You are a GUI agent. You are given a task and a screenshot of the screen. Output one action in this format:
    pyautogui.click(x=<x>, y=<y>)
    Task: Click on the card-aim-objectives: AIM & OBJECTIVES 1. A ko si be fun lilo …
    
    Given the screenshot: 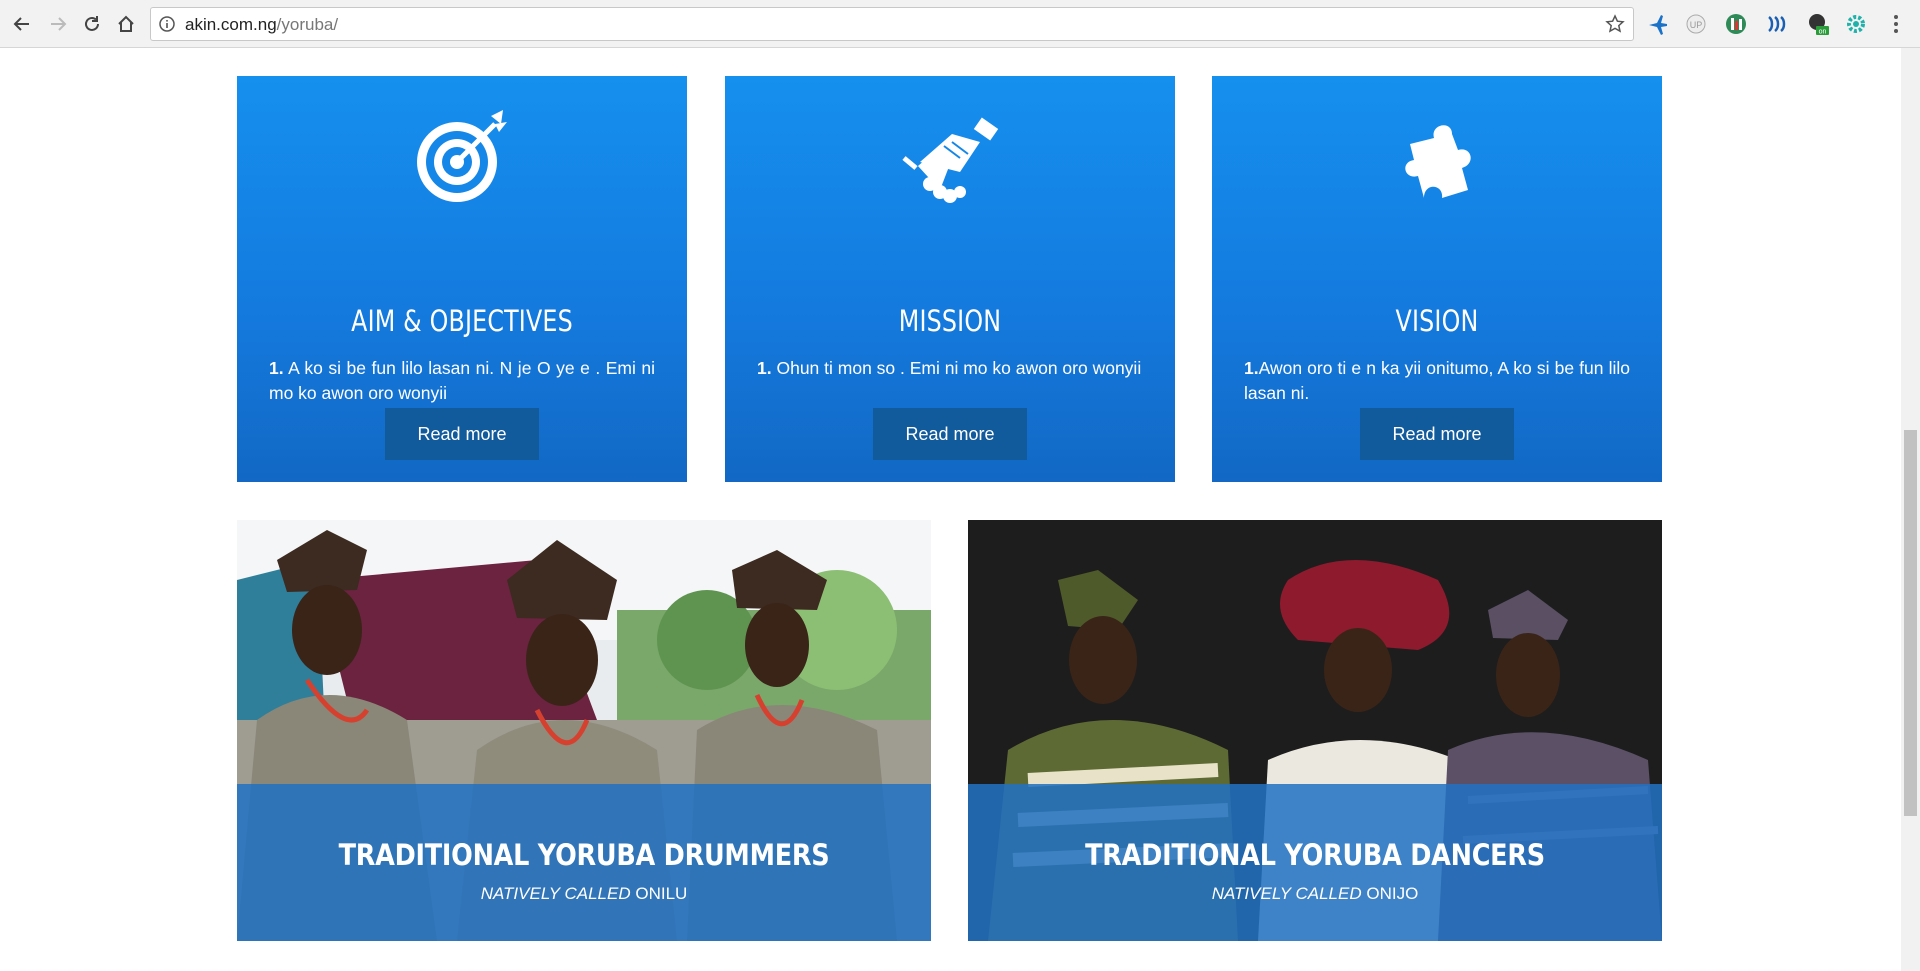 What is the action you would take?
    pyautogui.click(x=462, y=279)
    